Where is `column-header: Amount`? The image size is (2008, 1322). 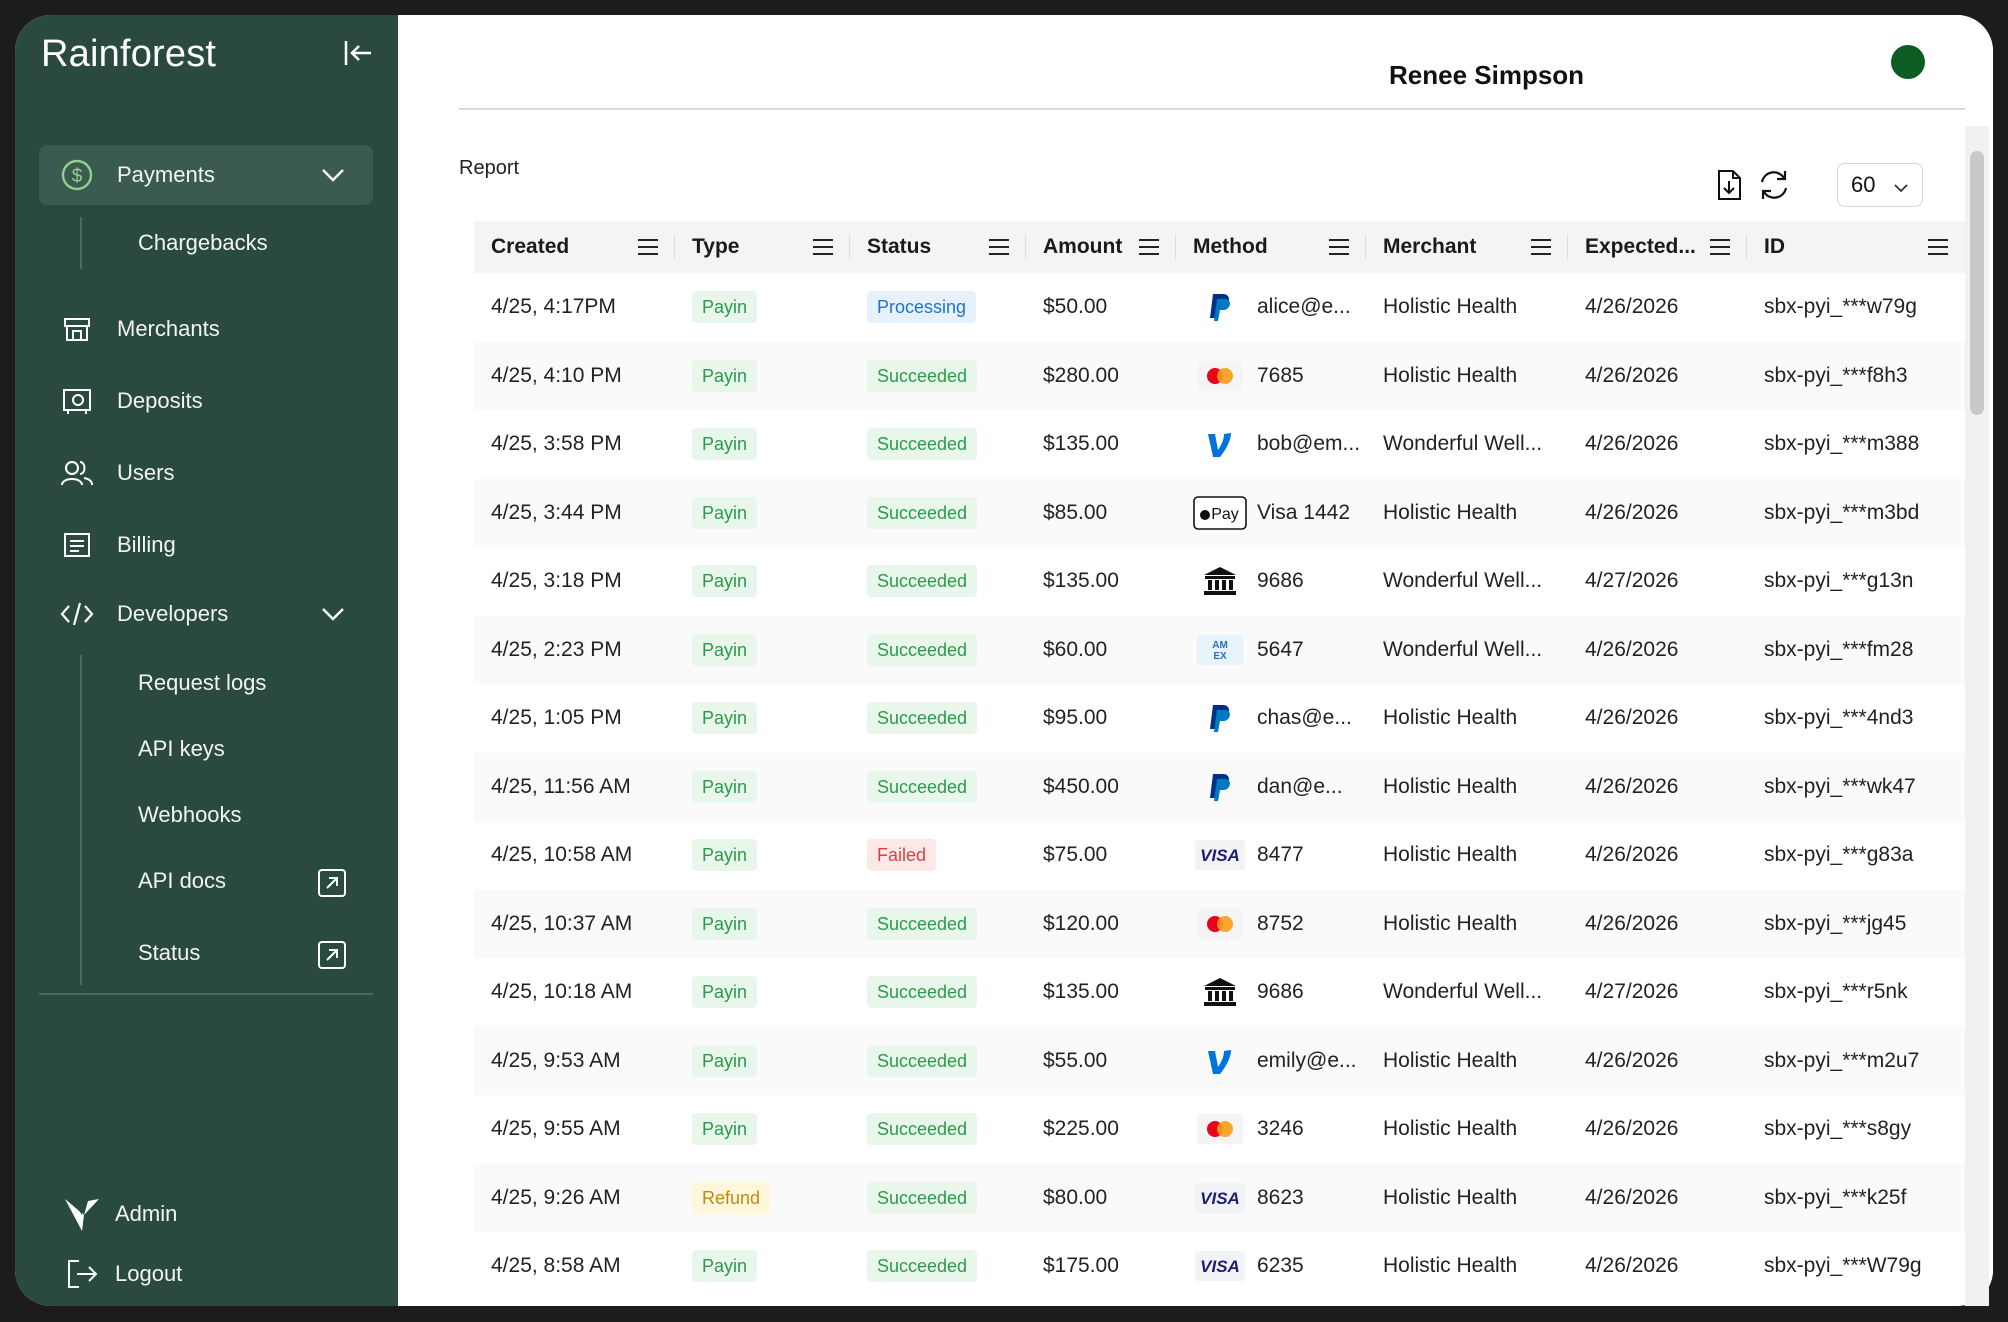
column-header: Amount is located at coordinates (1101, 247).